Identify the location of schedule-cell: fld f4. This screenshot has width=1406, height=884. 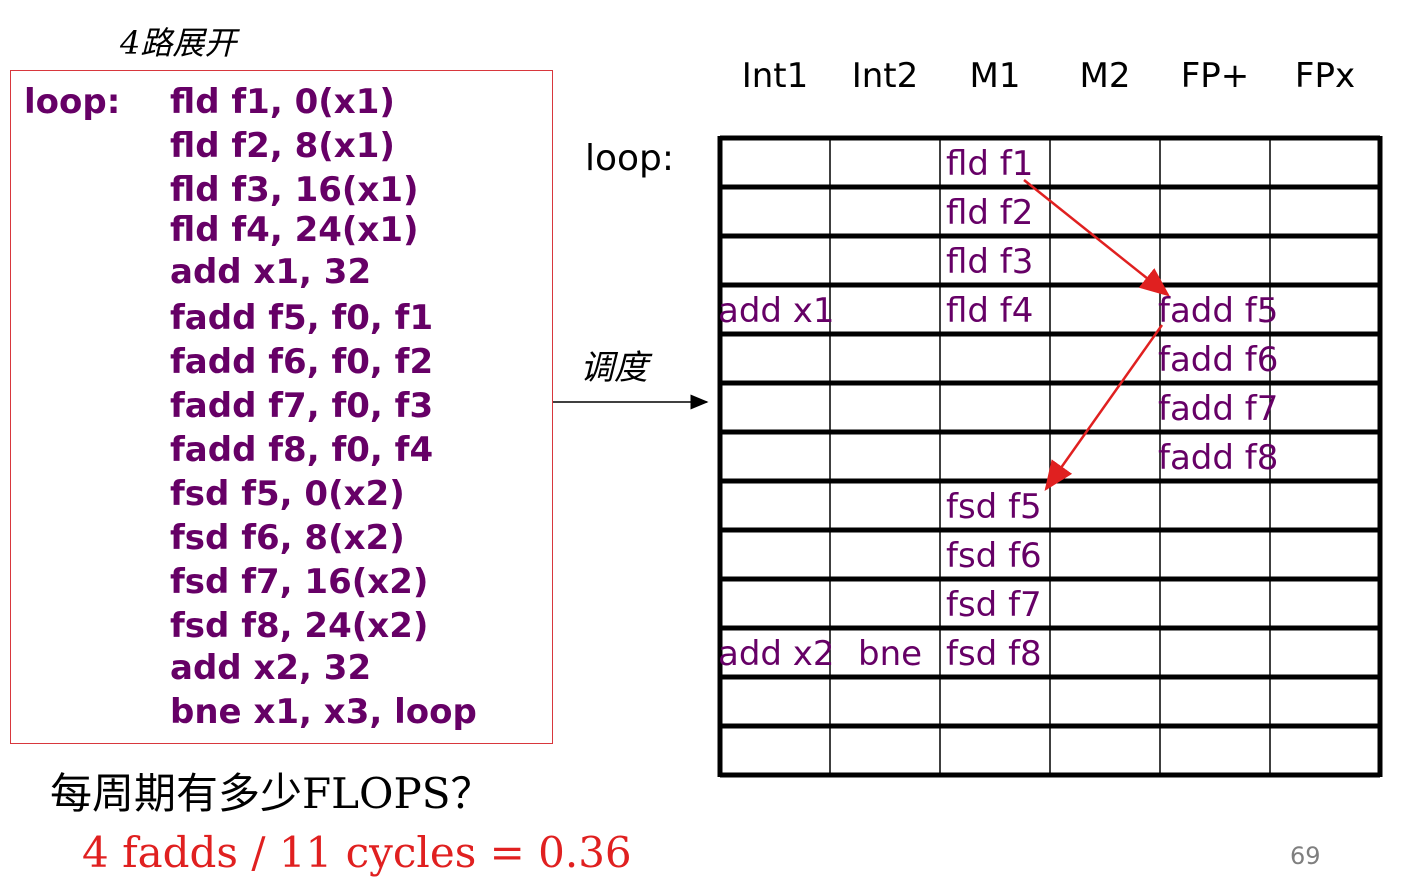
(990, 311).